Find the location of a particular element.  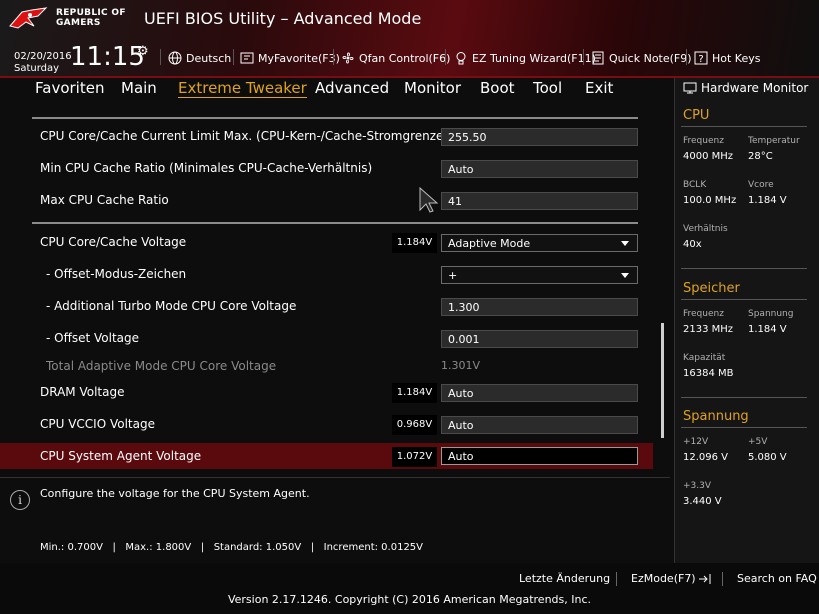

v33-value: 3.440 V is located at coordinates (702, 501).